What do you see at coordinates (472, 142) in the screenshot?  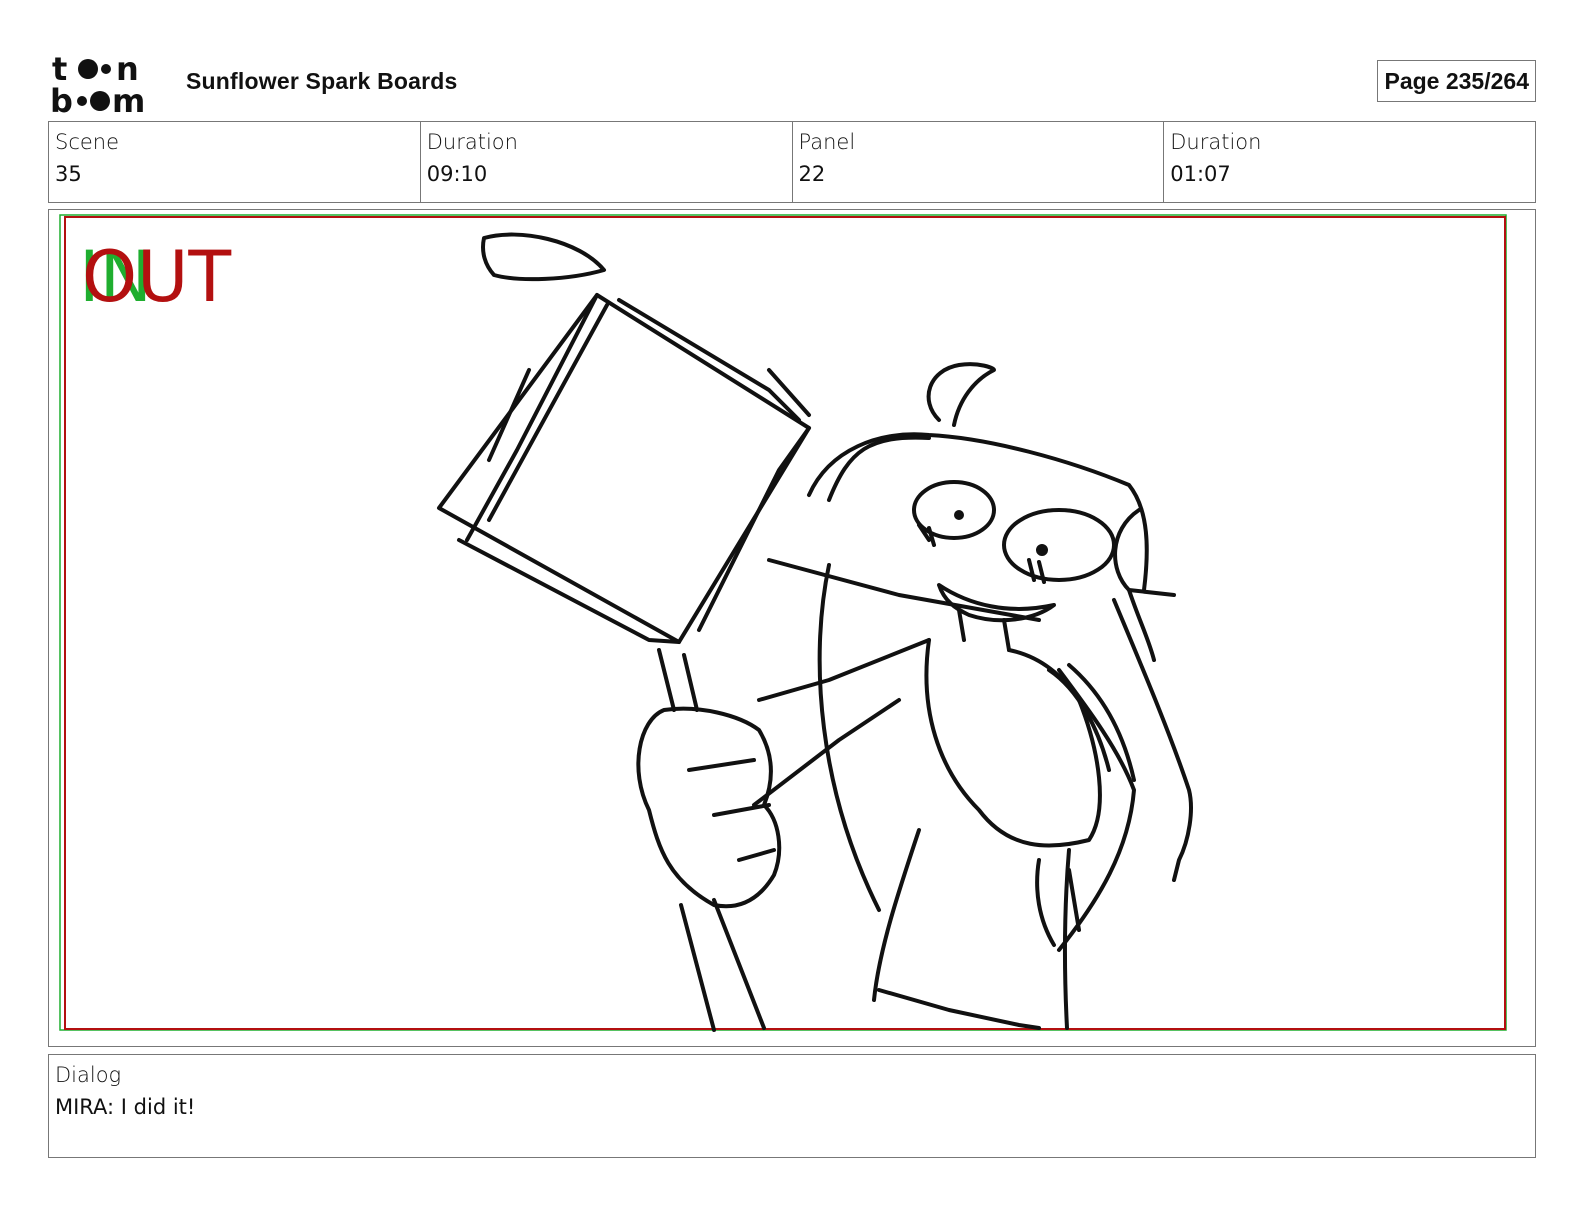 I see `scene-duration-label: Duration` at bounding box center [472, 142].